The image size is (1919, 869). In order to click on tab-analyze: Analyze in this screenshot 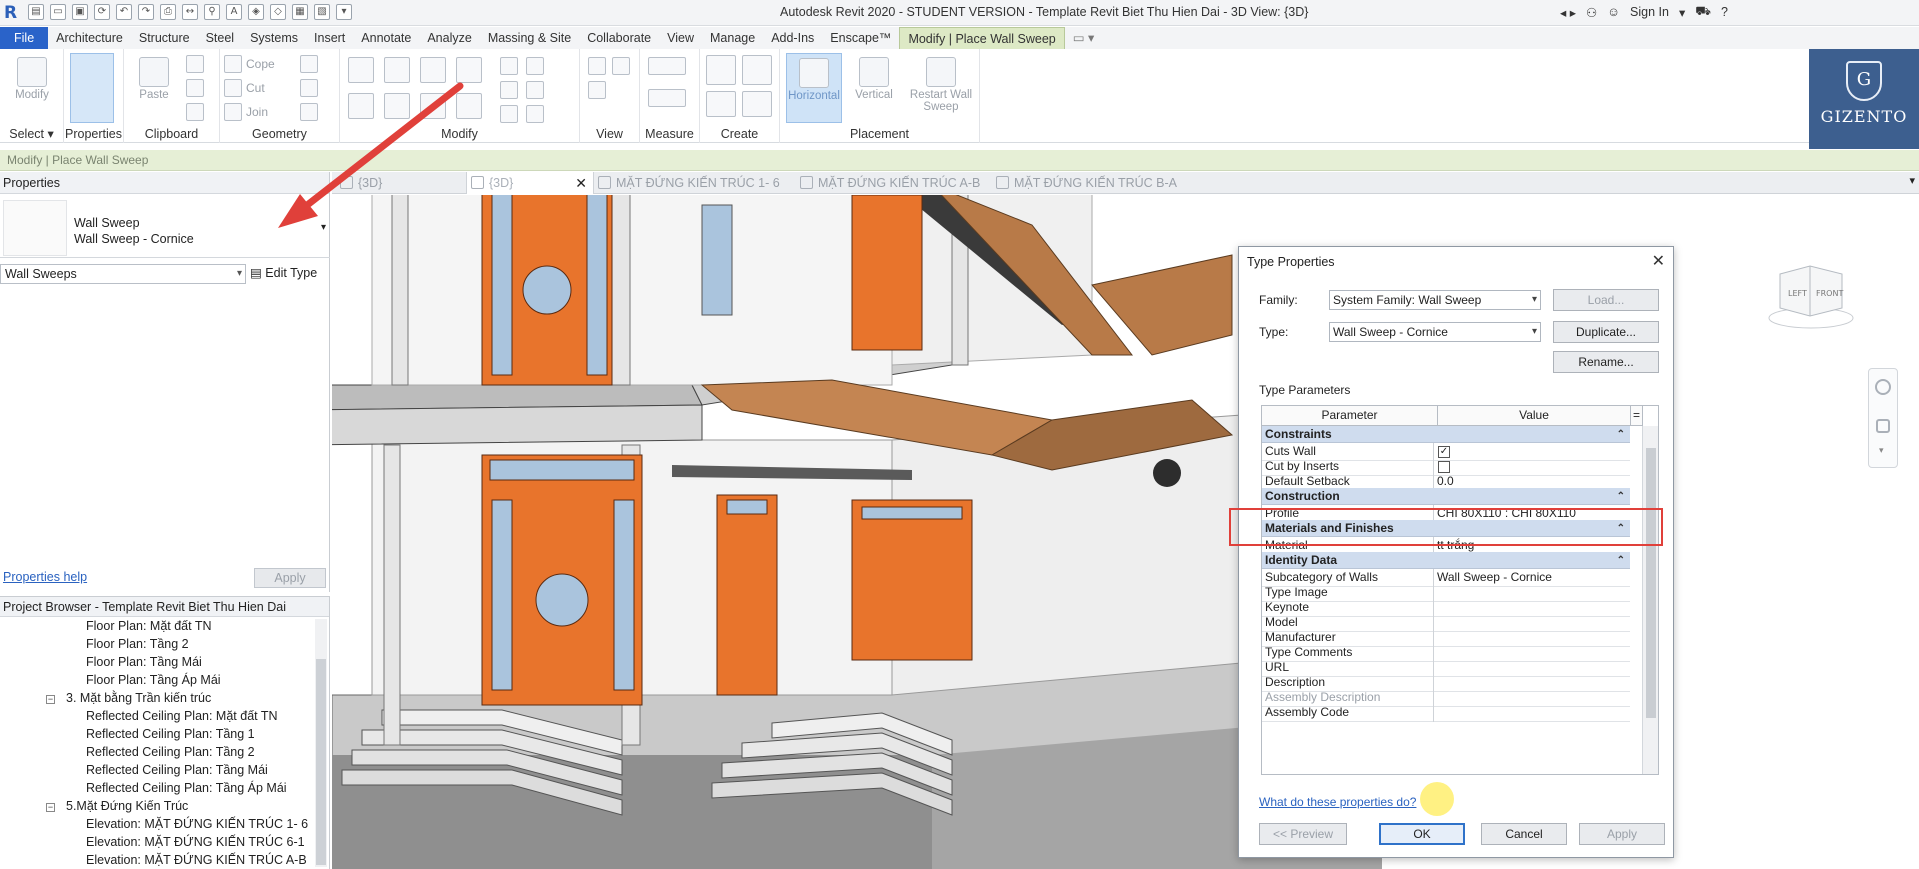, I will do `click(449, 38)`.